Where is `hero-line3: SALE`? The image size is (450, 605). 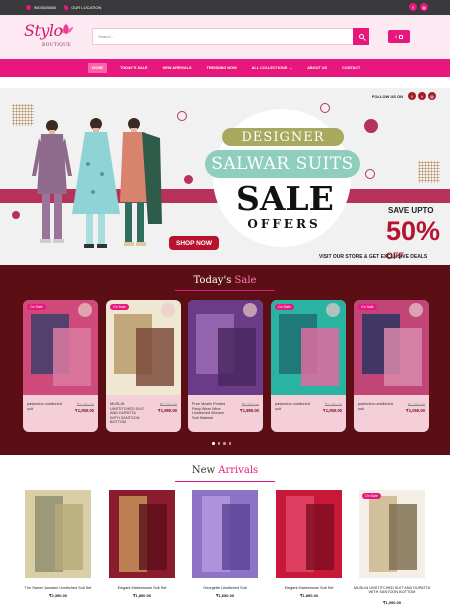
hero-line3: SALE is located at coordinates (285, 198).